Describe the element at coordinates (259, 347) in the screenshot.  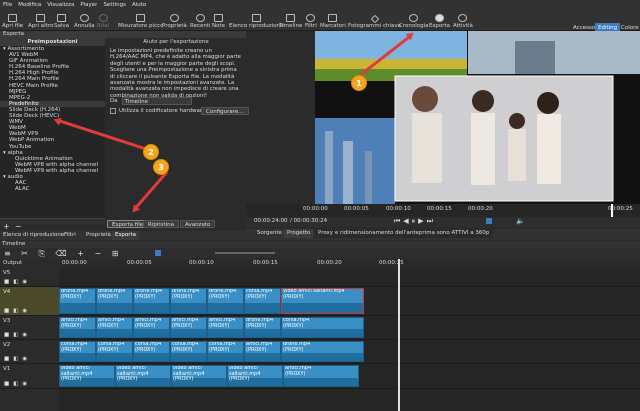
I see `clip-label: amici.mp4 (PROXY)` at that location.